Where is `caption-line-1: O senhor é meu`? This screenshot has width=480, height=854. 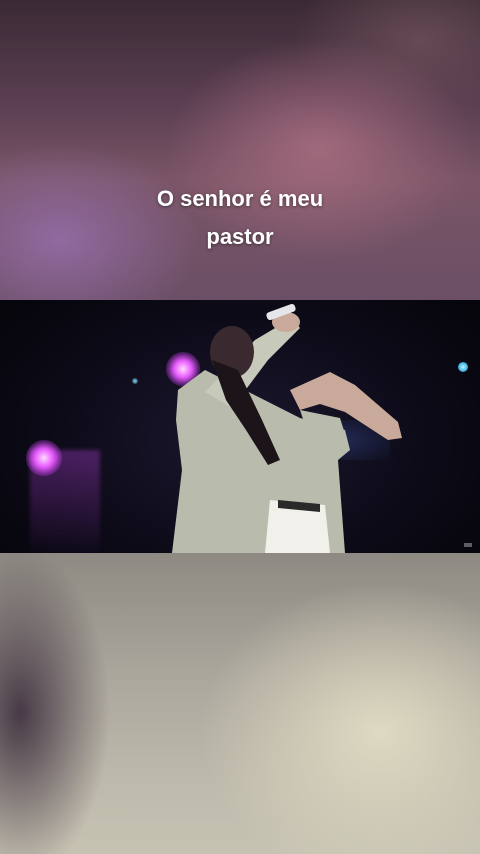 caption-line-1: O senhor é meu is located at coordinates (240, 198).